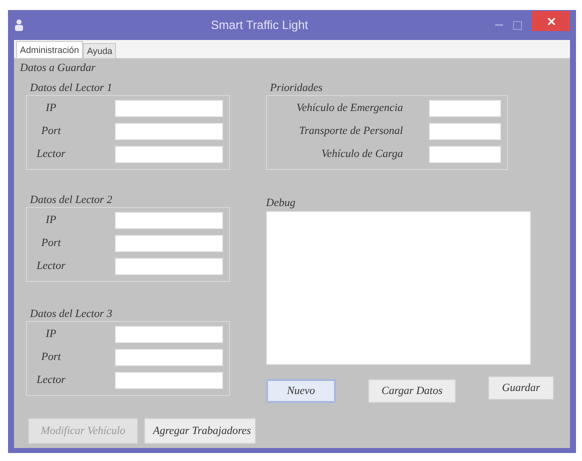  Describe the element at coordinates (71, 200) in the screenshot. I see `group-title: Datos del Lector 2` at that location.